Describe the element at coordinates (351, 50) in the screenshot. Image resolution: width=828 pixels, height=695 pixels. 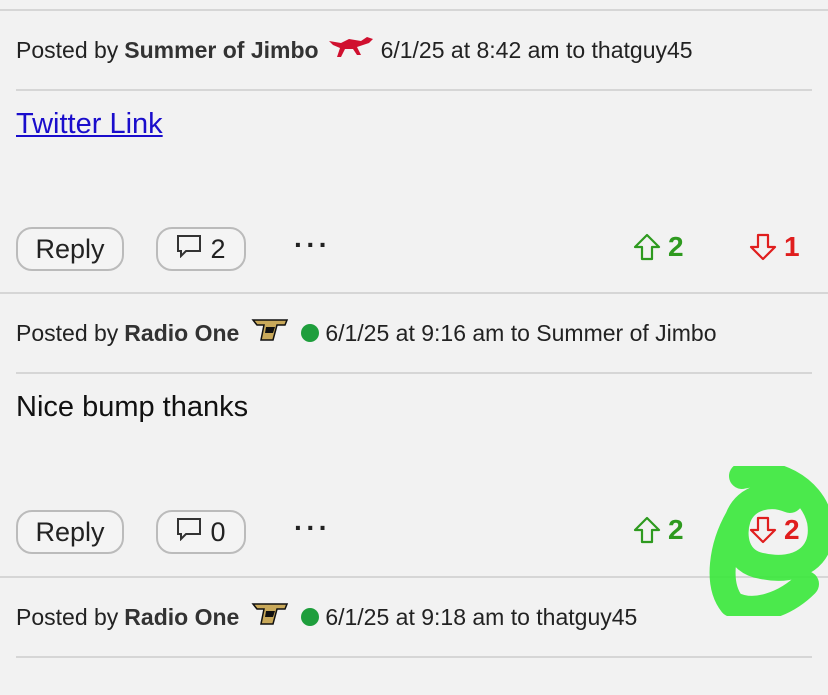
I see `mustang-logo-icon` at that location.